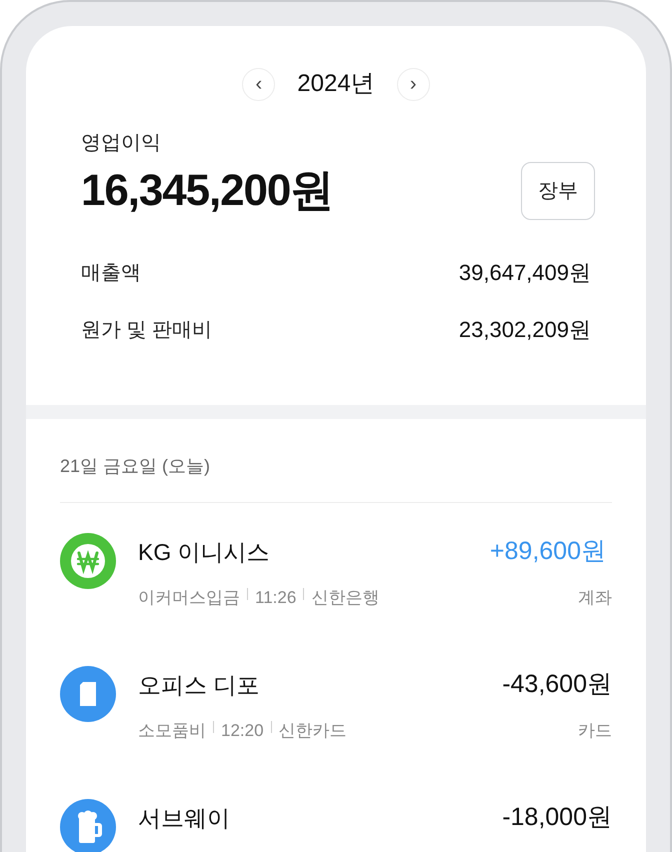  Describe the element at coordinates (557, 684) in the screenshot. I see `transaction-amount: -43,600원` at that location.